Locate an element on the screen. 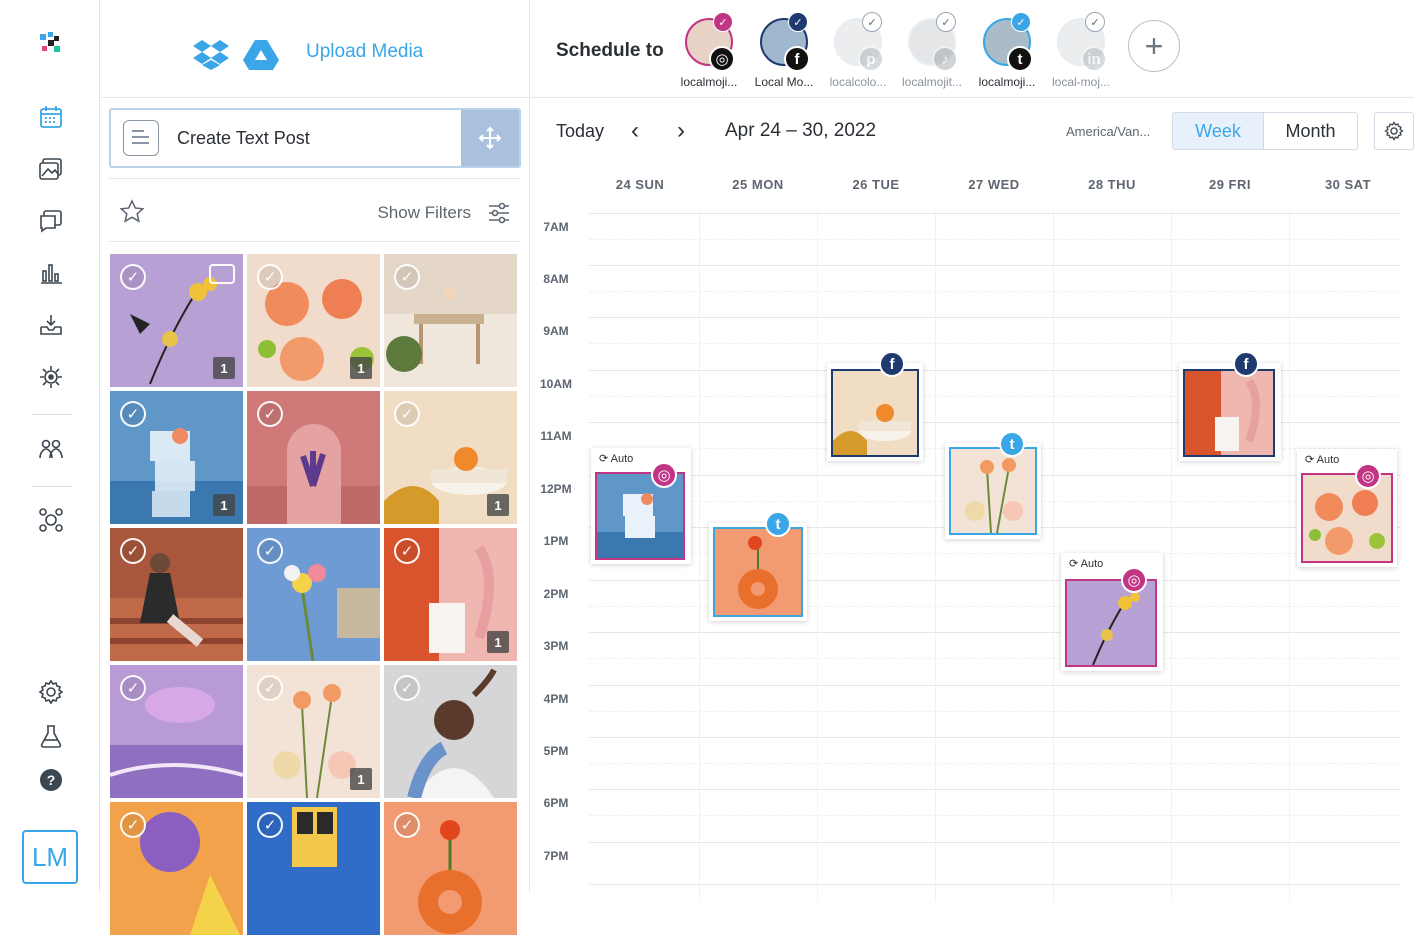 Image resolution: width=1414 pixels, height=935 pixels. show-filters-link: Show Filters is located at coordinates (424, 213).